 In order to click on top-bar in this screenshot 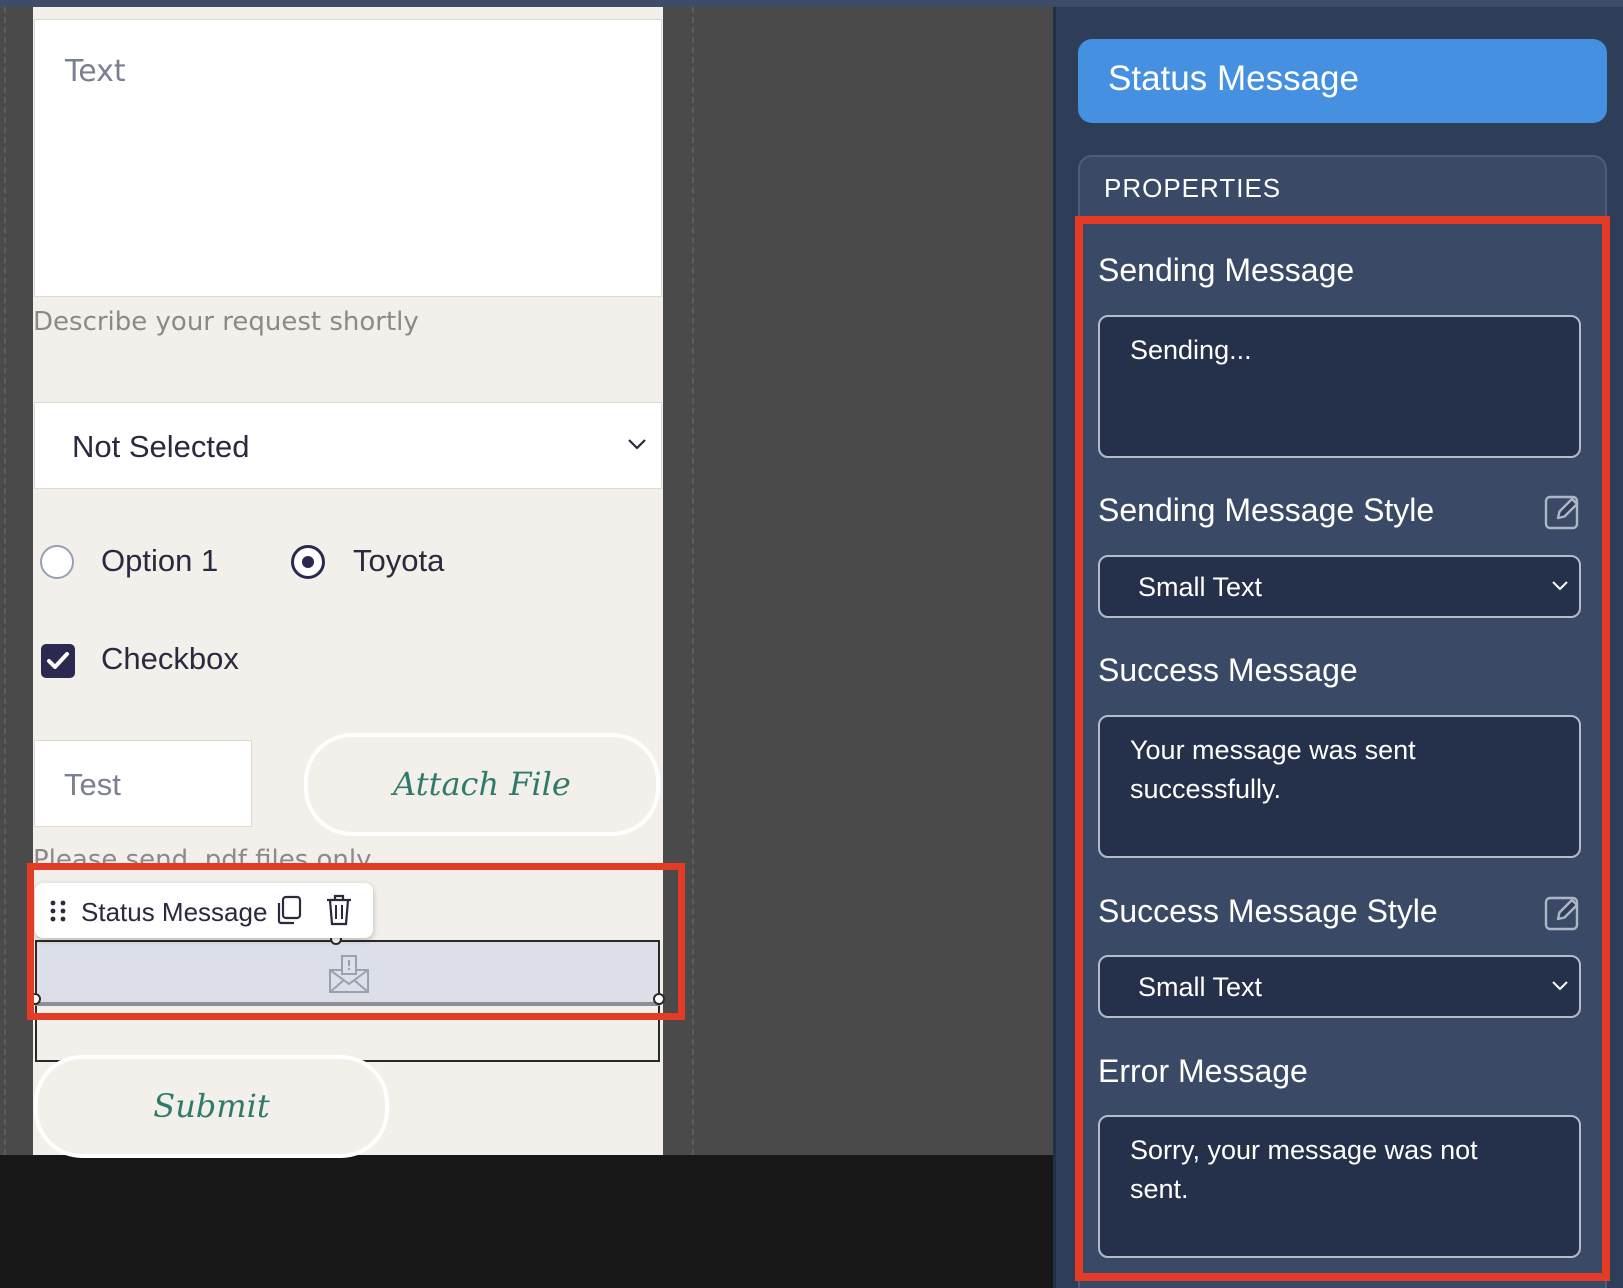, I will do `click(811, 3)`.